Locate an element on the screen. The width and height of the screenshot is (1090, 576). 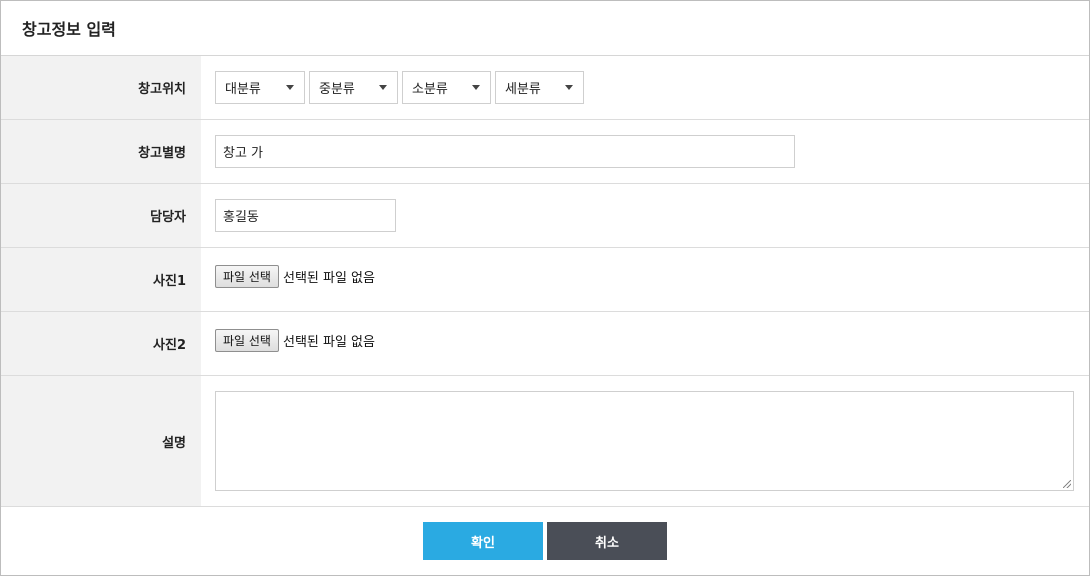
photo1-label: 사진1 is located at coordinates (101, 279).